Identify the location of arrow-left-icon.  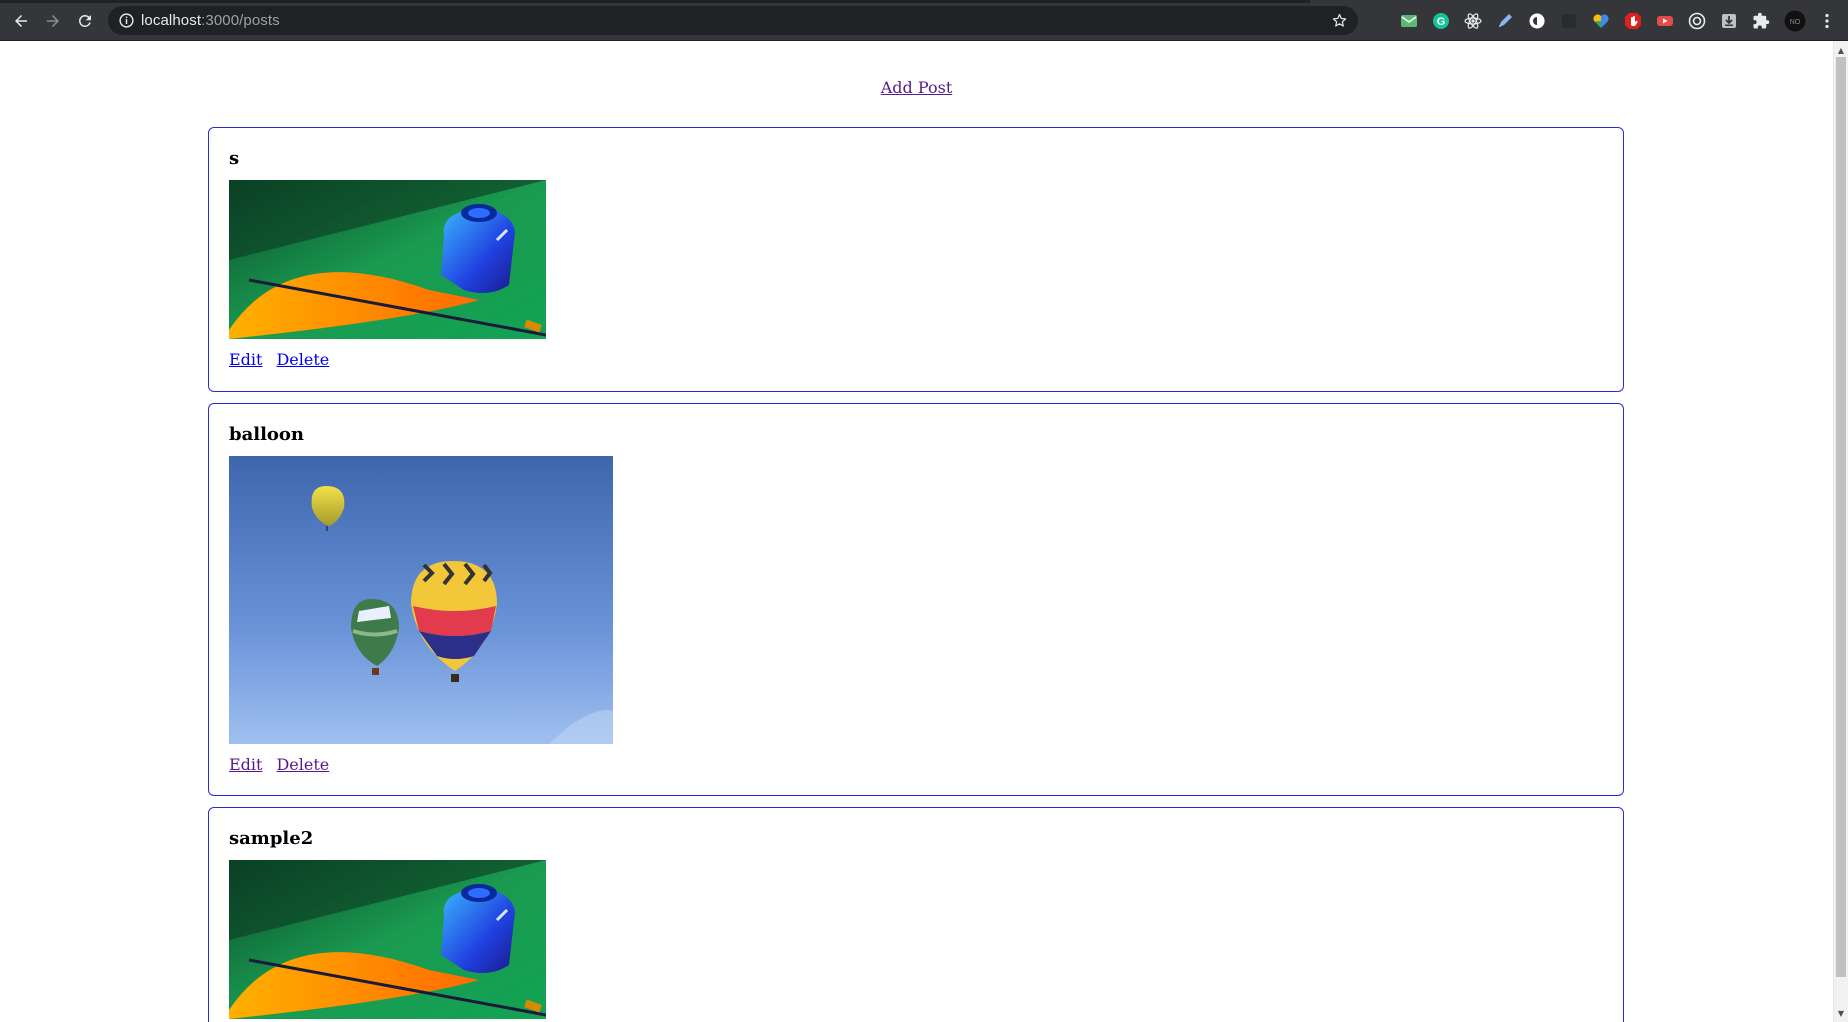
(21, 21).